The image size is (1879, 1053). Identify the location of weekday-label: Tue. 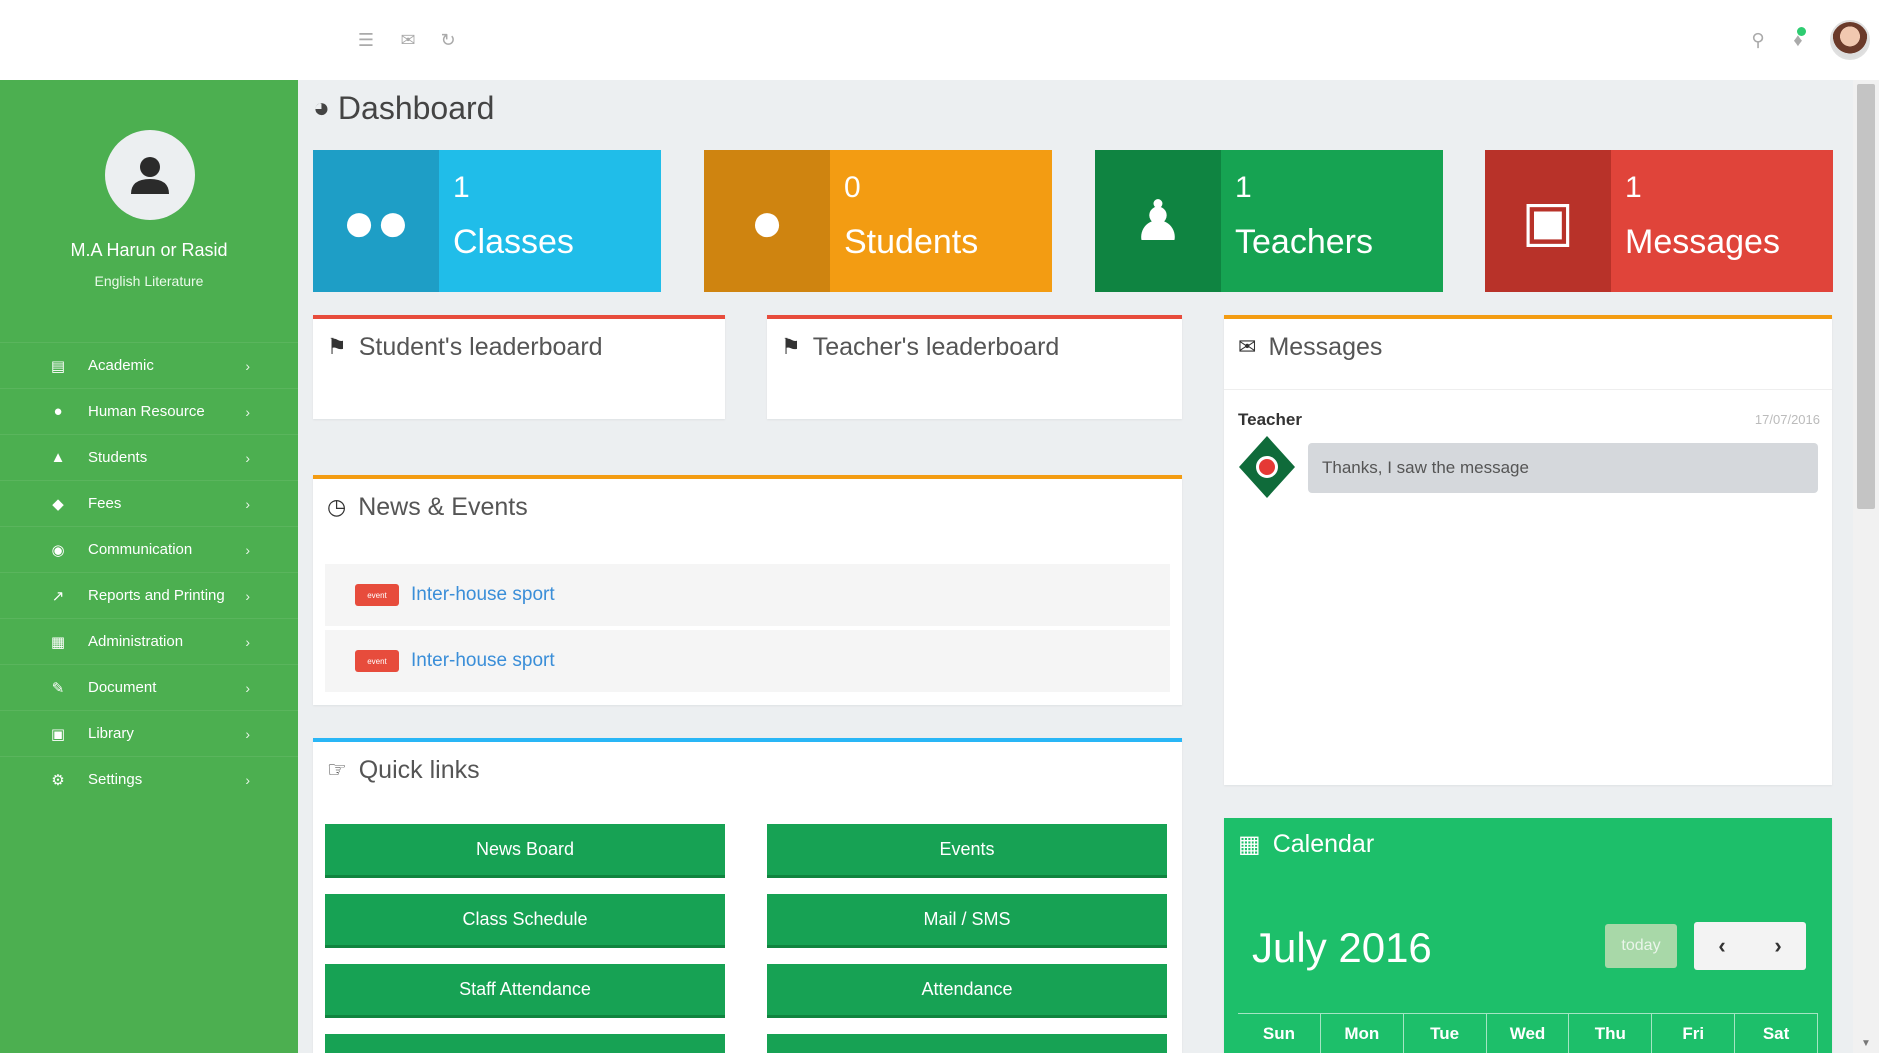
(1445, 1033).